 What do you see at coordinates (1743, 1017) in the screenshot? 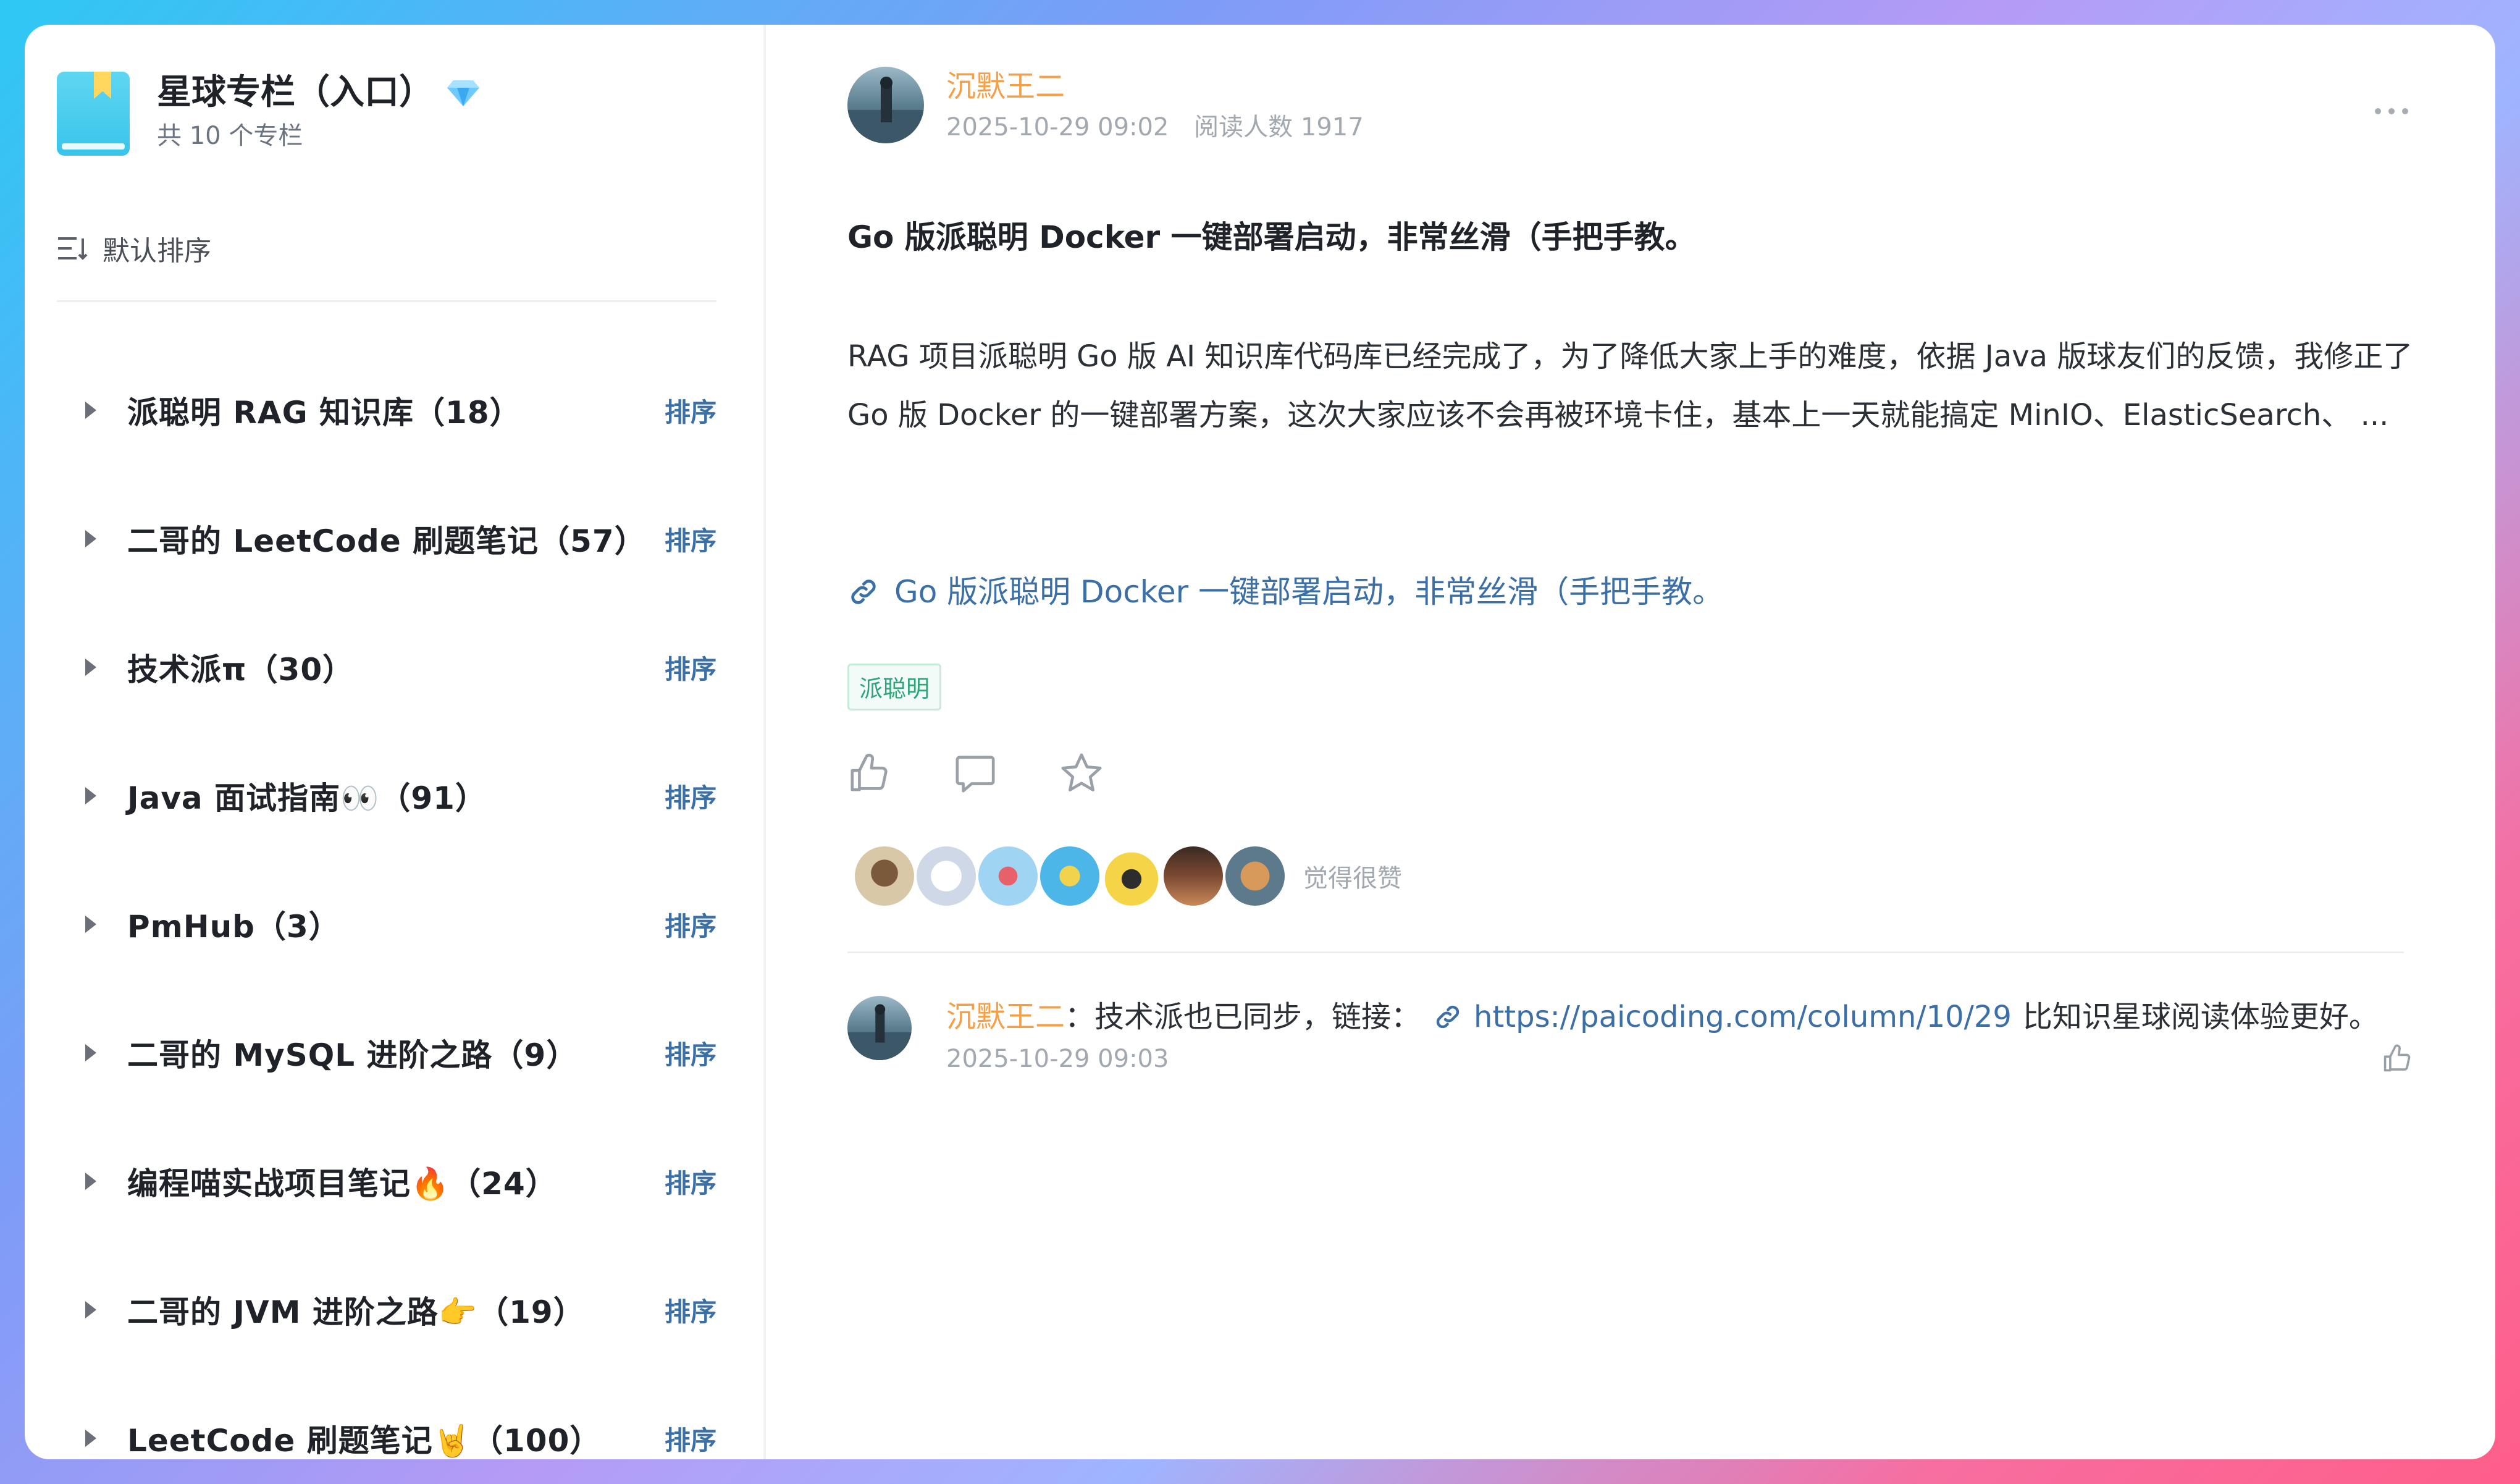
I see `comment-link-text: https://paicoding.com/column/10/29` at bounding box center [1743, 1017].